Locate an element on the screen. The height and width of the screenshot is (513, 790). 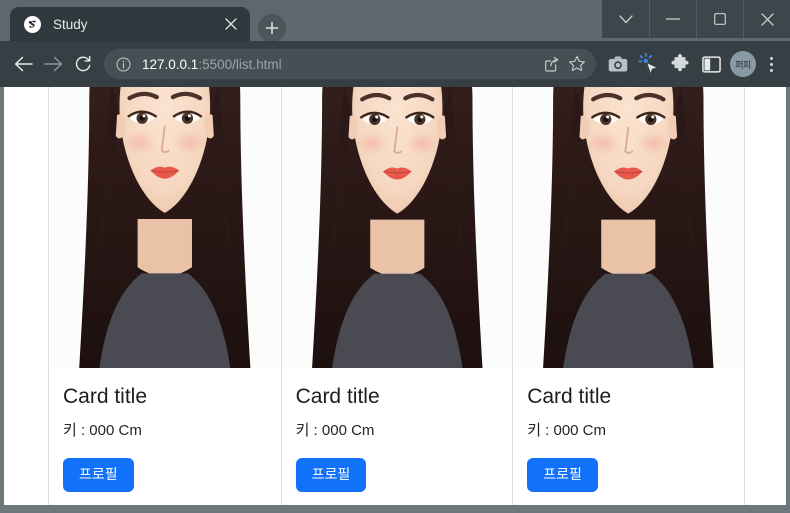
reload-icon is located at coordinates (83, 63).